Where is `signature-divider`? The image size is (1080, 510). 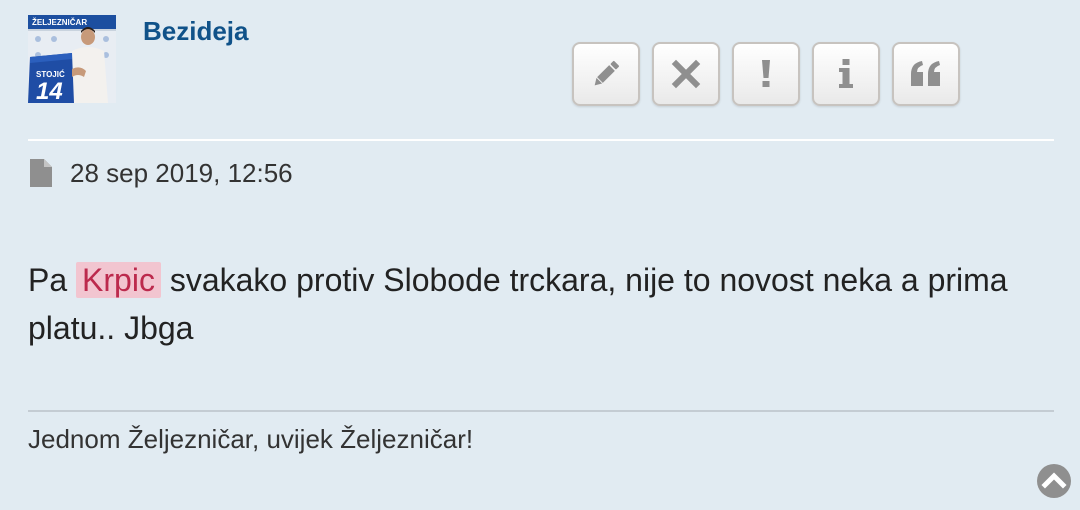 signature-divider is located at coordinates (541, 411).